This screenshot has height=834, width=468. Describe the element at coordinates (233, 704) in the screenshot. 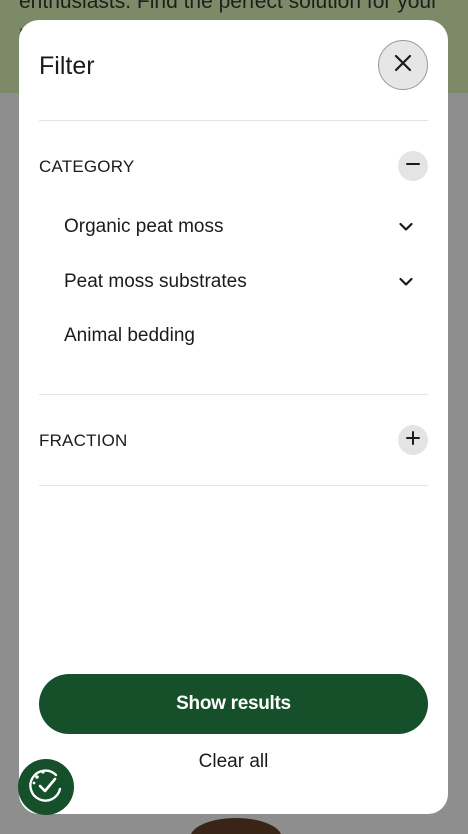

I see `show-results-button: Show results` at that location.